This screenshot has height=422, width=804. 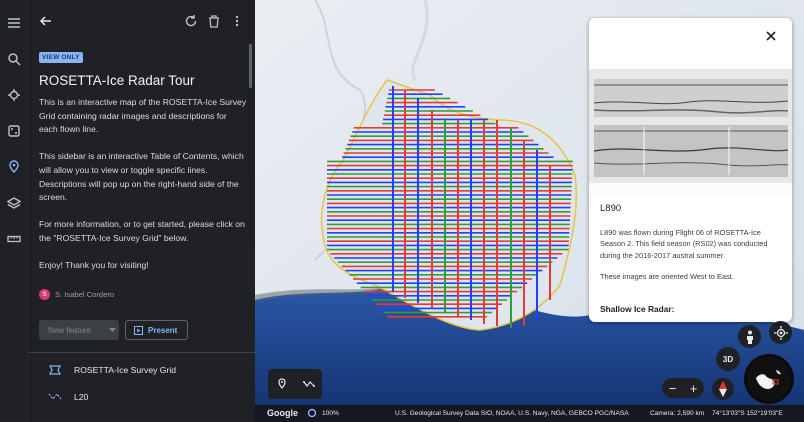 What do you see at coordinates (694, 388) in the screenshot?
I see `zoom-in-button: +` at bounding box center [694, 388].